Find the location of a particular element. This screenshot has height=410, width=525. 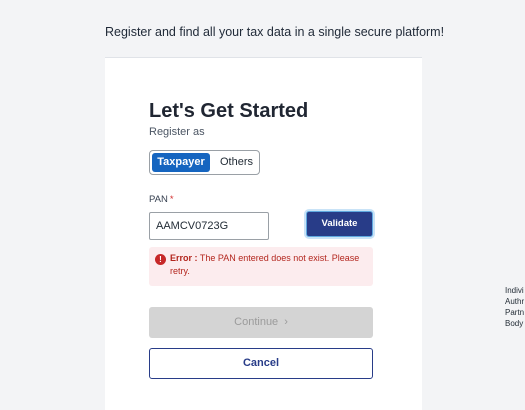

others-option: Others is located at coordinates (236, 162).